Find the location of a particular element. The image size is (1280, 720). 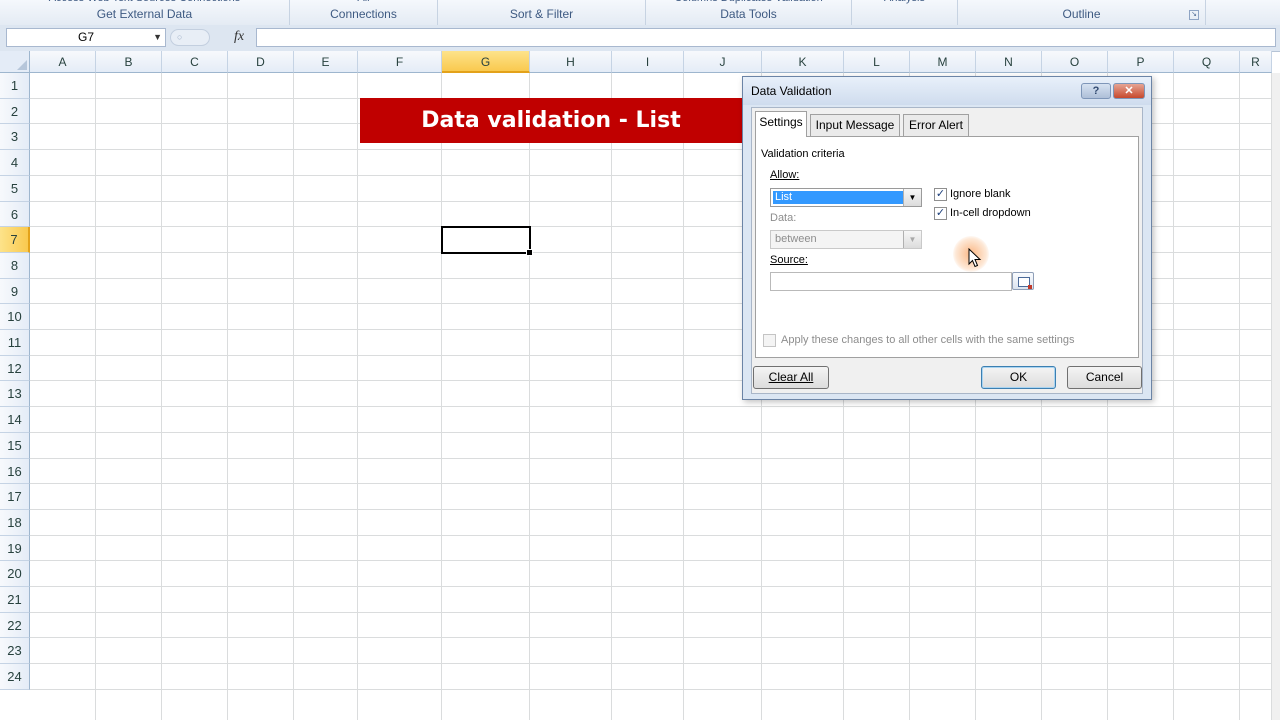

row-header-18: 18 is located at coordinates (15, 523).